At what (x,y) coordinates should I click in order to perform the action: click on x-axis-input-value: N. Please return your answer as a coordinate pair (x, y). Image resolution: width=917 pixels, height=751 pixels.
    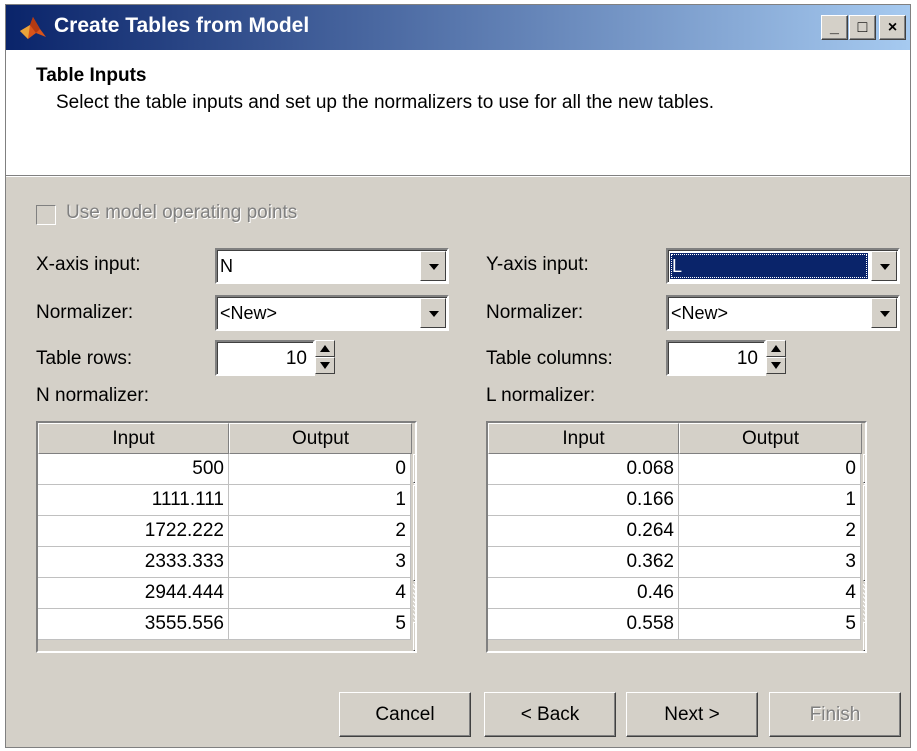
    Looking at the image, I should click on (226, 266).